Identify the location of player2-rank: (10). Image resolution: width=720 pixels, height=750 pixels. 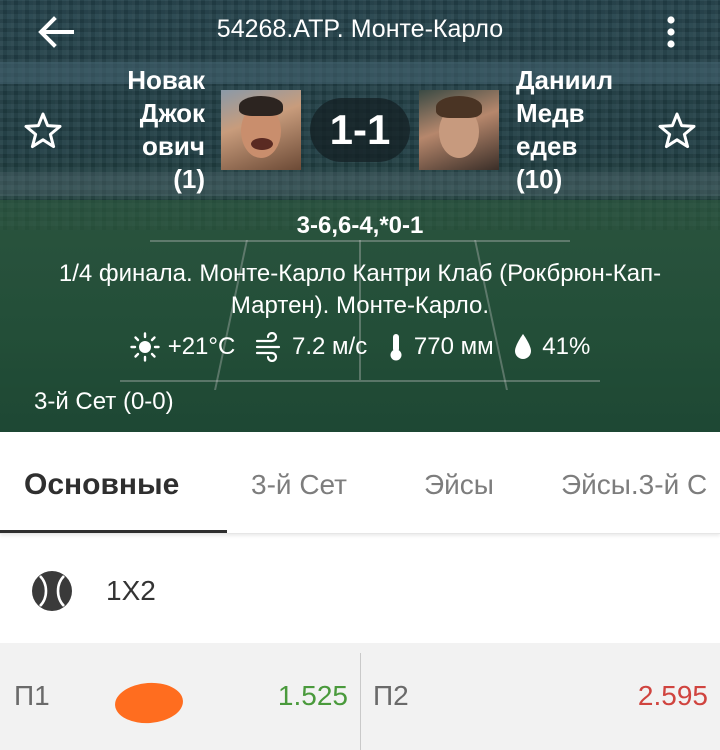
(539, 179).